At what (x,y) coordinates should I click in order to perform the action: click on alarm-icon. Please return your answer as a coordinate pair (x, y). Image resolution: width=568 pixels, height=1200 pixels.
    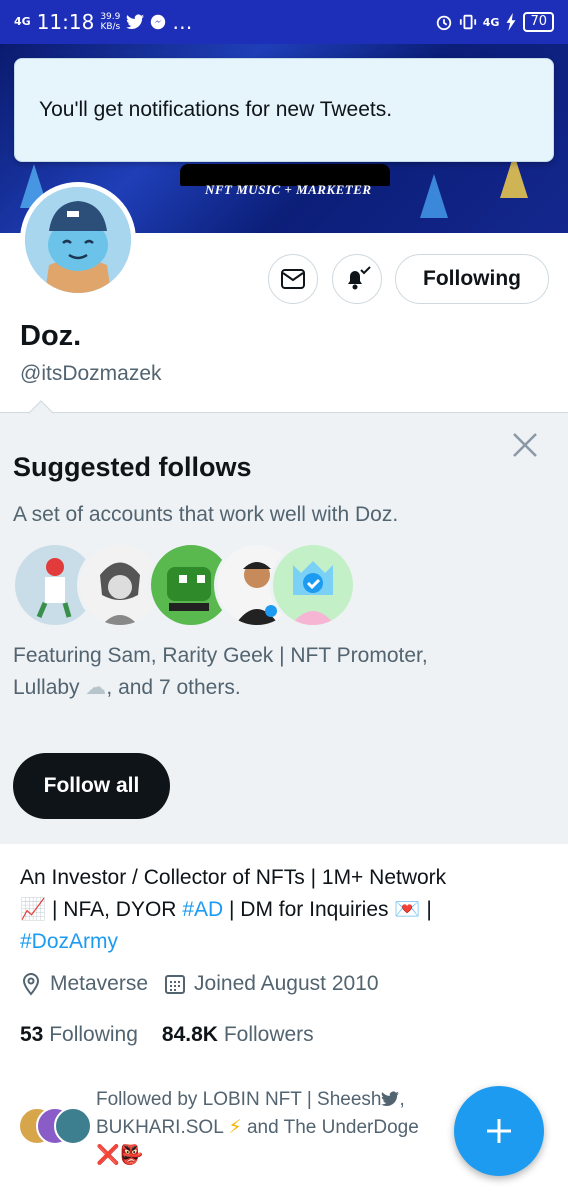
    Looking at the image, I should click on (443, 23).